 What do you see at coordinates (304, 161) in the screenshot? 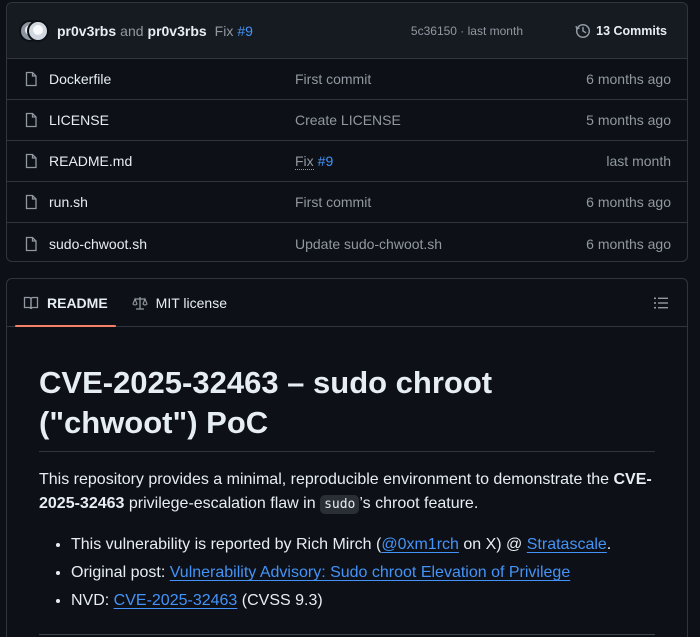
I see `file-commit-message-text: Fix` at bounding box center [304, 161].